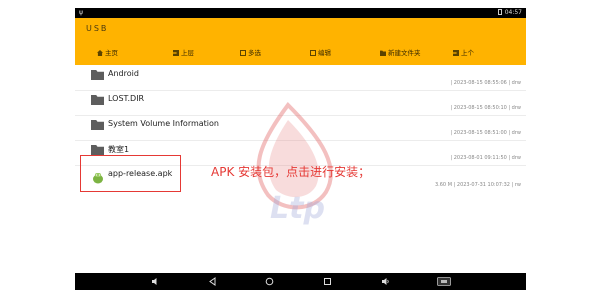 The width and height of the screenshot is (600, 300). Describe the element at coordinates (100, 53) in the screenshot. I see `home-icon` at that location.